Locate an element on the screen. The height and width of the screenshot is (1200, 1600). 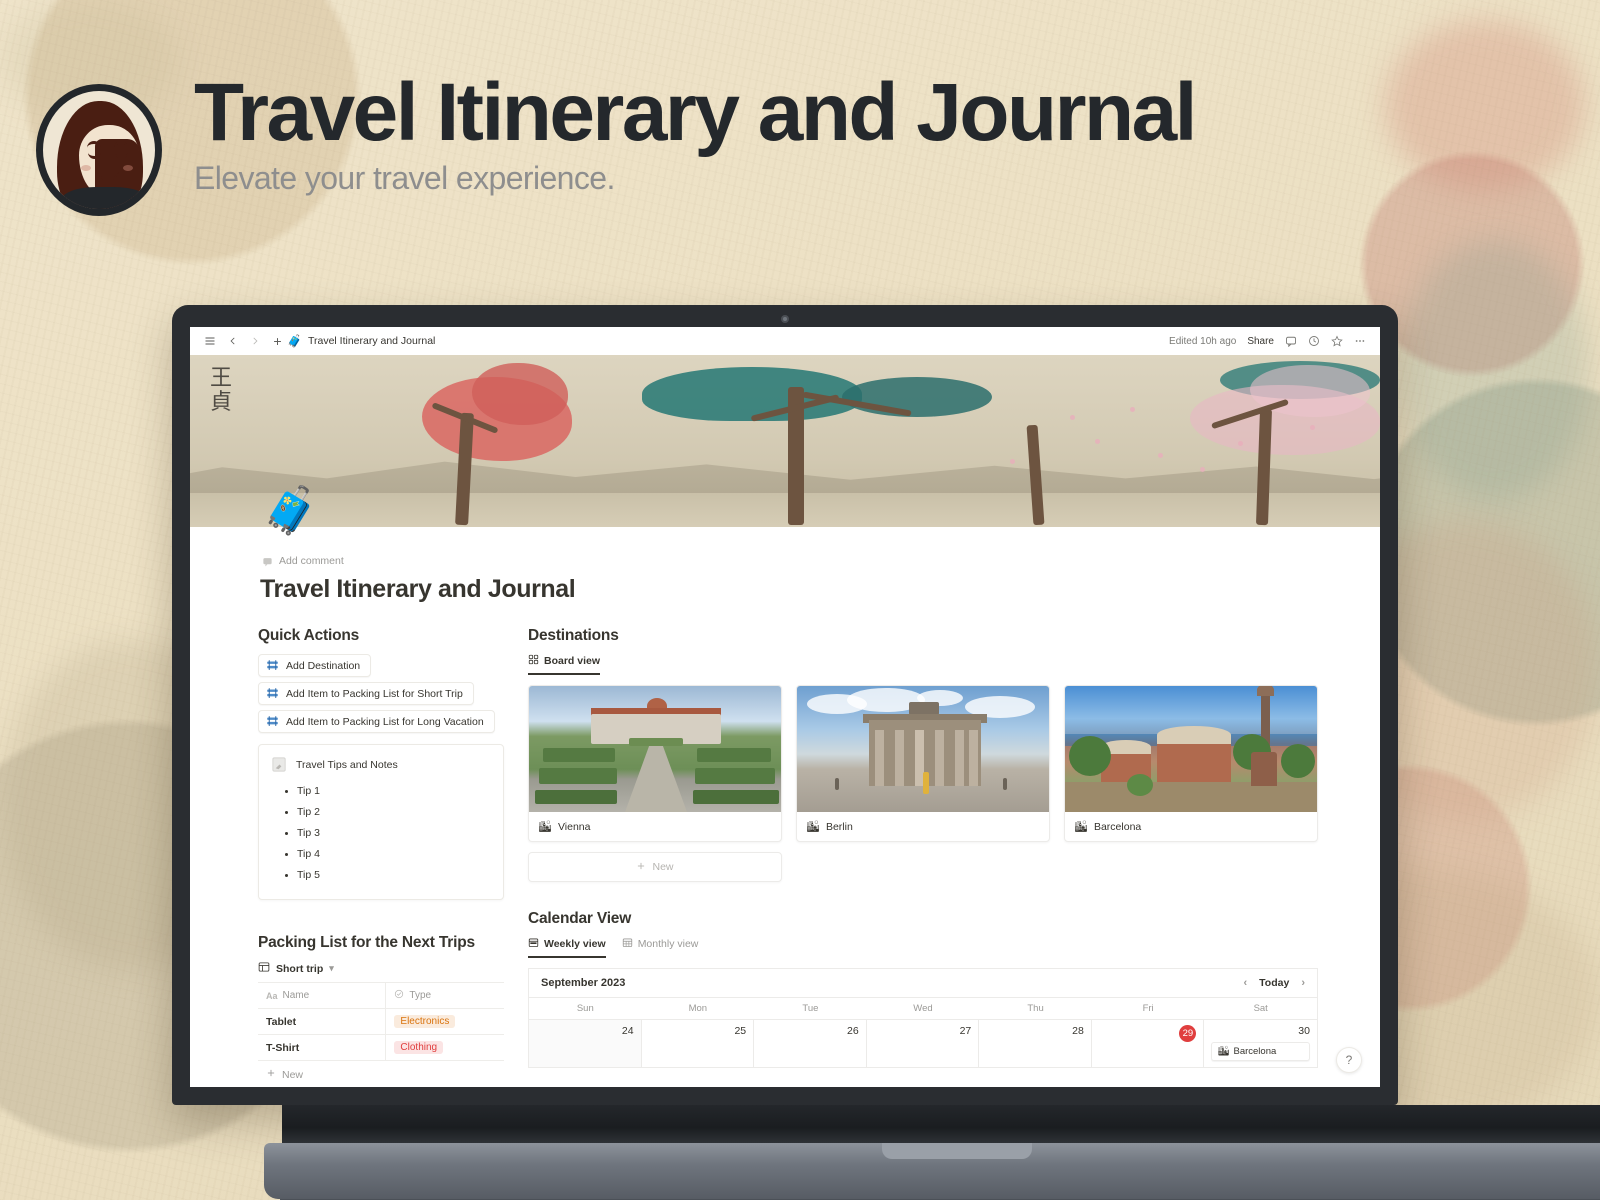
plus-icon is located at coordinates (277, 341).